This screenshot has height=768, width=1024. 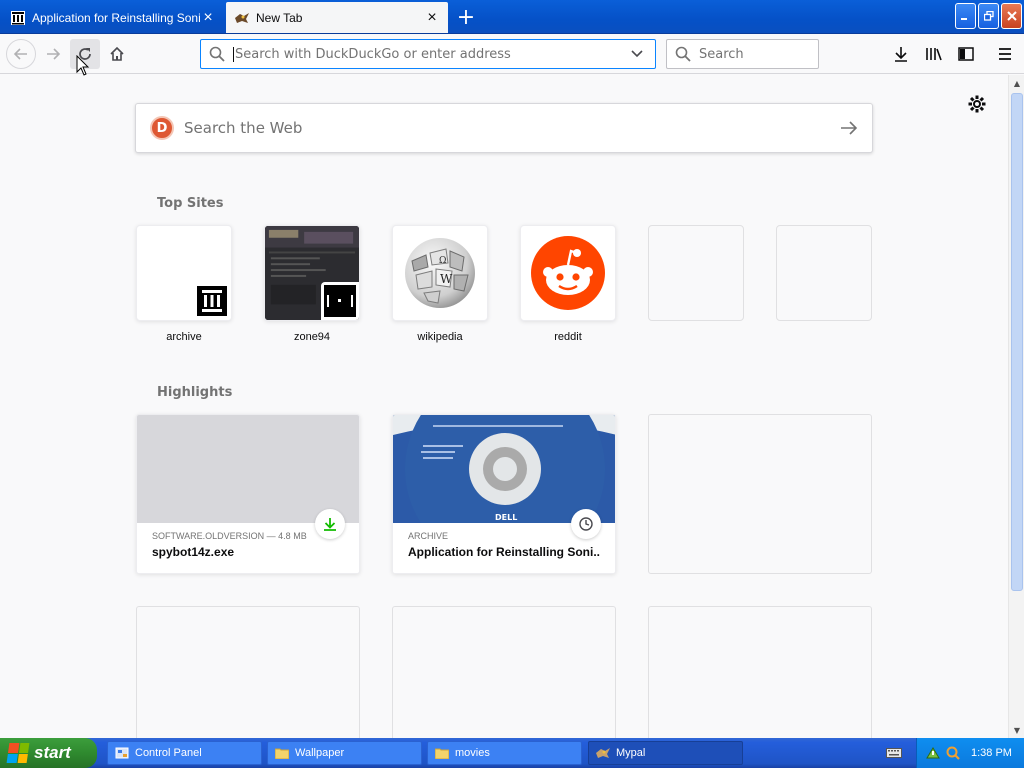 What do you see at coordinates (116, 17) in the screenshot?
I see `tab-title: Application for Reinstalling Sonic R` at bounding box center [116, 17].